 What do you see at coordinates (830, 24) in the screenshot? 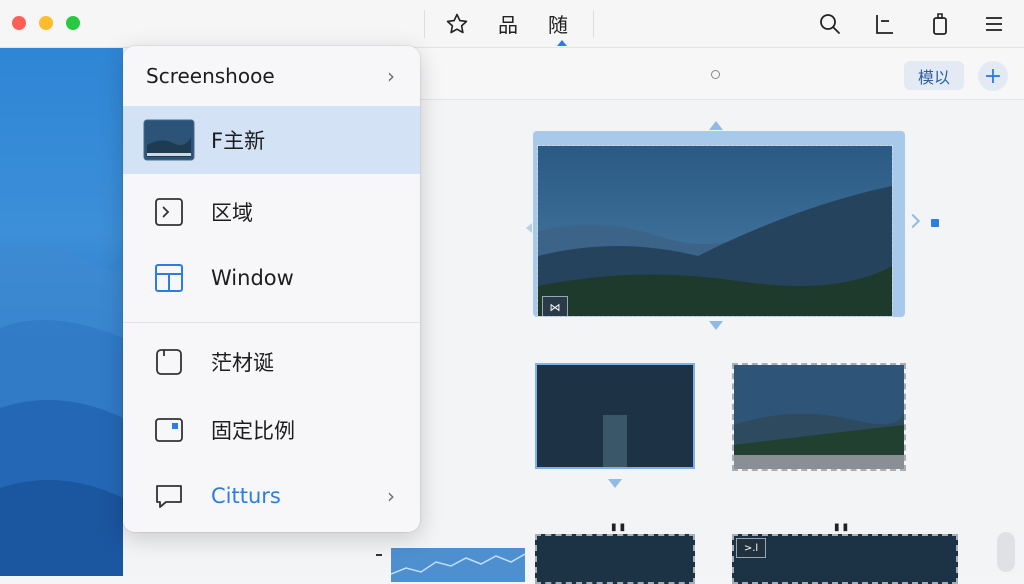
I see `search-icon` at bounding box center [830, 24].